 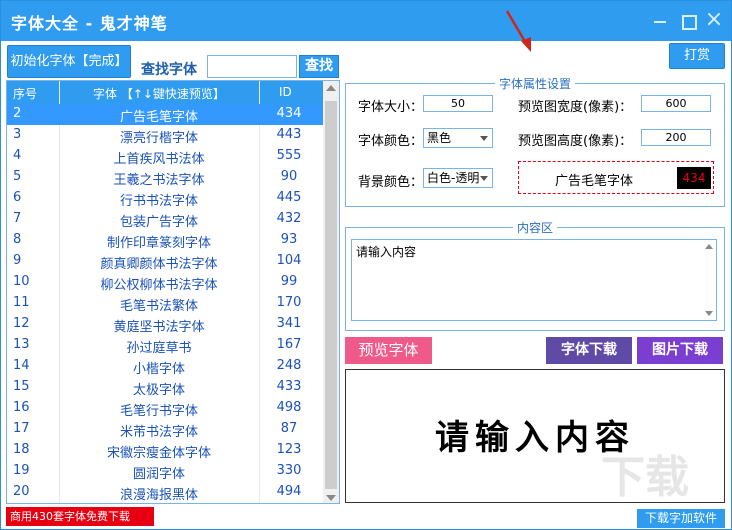 What do you see at coordinates (17, 239) in the screenshot?
I see `row-no: 8` at bounding box center [17, 239].